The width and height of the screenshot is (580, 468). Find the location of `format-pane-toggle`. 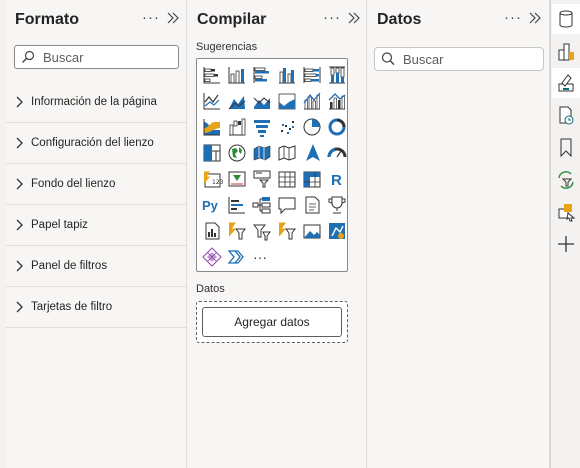

format-pane-toggle is located at coordinates (566, 83).